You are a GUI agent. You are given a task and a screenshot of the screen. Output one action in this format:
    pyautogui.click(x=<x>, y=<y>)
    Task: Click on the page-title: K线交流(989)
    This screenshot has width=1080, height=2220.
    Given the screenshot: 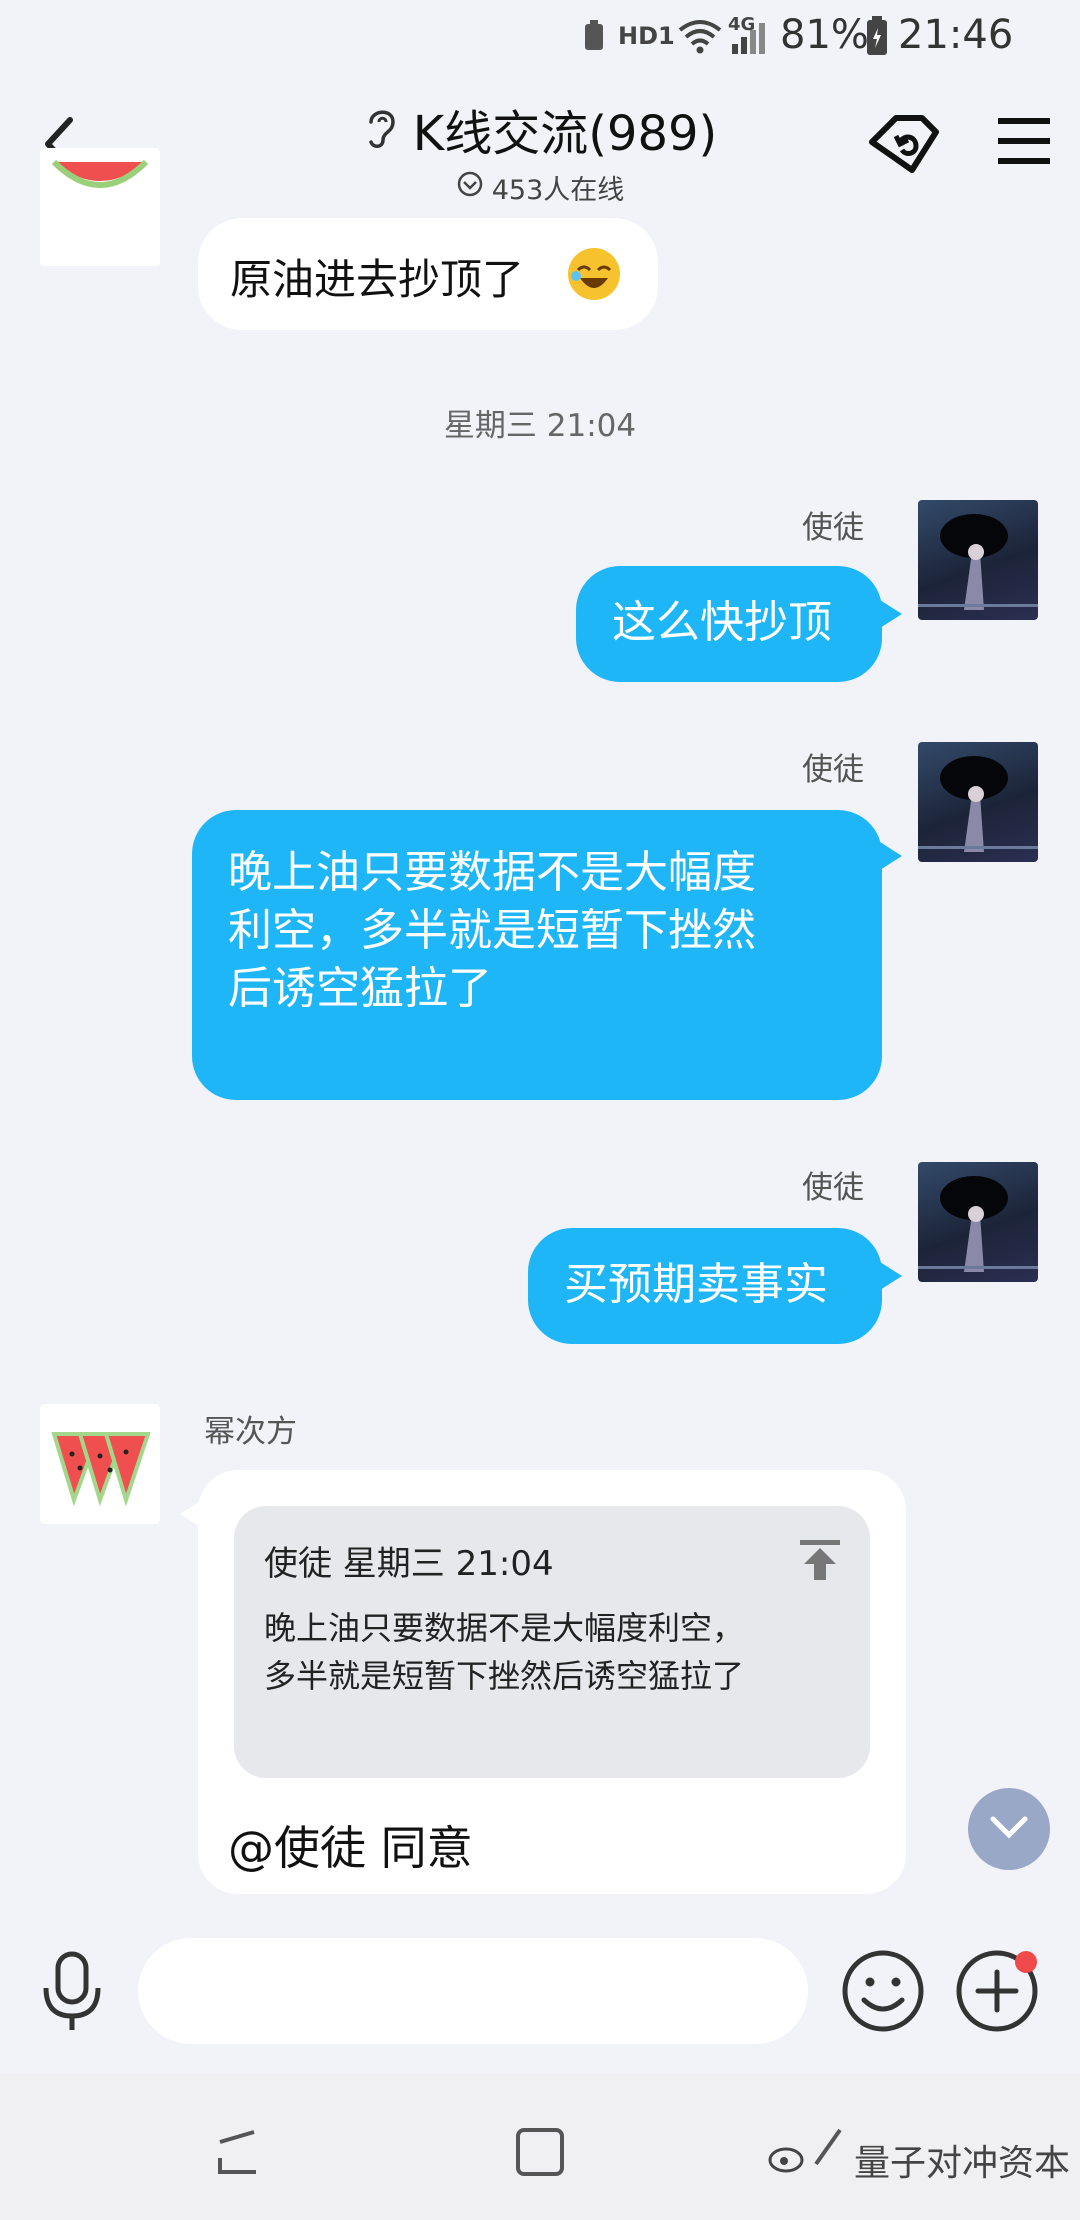 What is the action you would take?
    pyautogui.click(x=565, y=134)
    